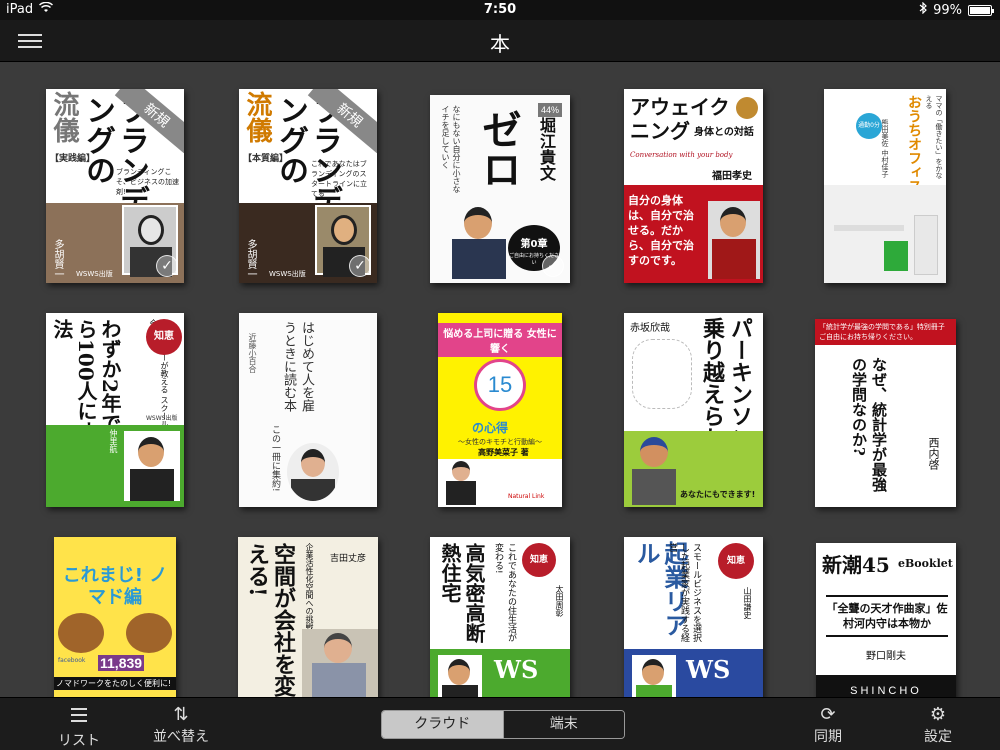 The image size is (1000, 750). I want to click on book-number: 11,839, so click(121, 663).